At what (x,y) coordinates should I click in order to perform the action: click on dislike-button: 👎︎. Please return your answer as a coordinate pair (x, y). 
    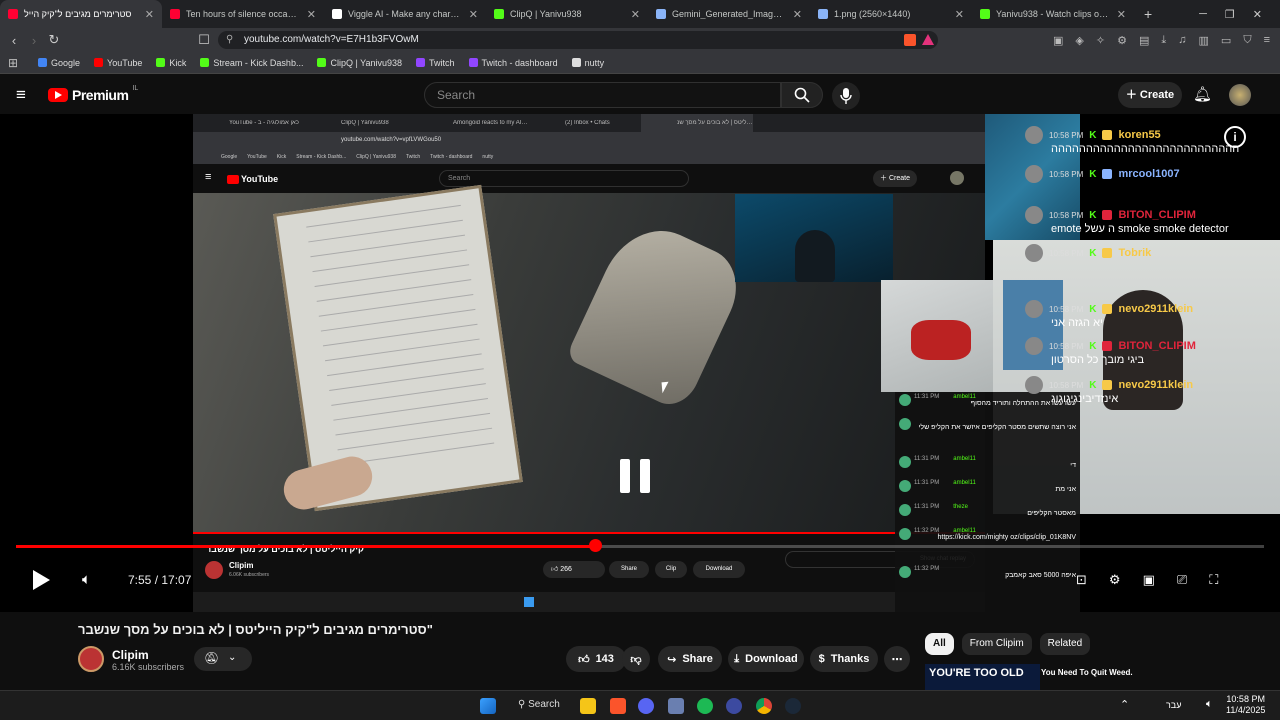
    Looking at the image, I should click on (636, 659).